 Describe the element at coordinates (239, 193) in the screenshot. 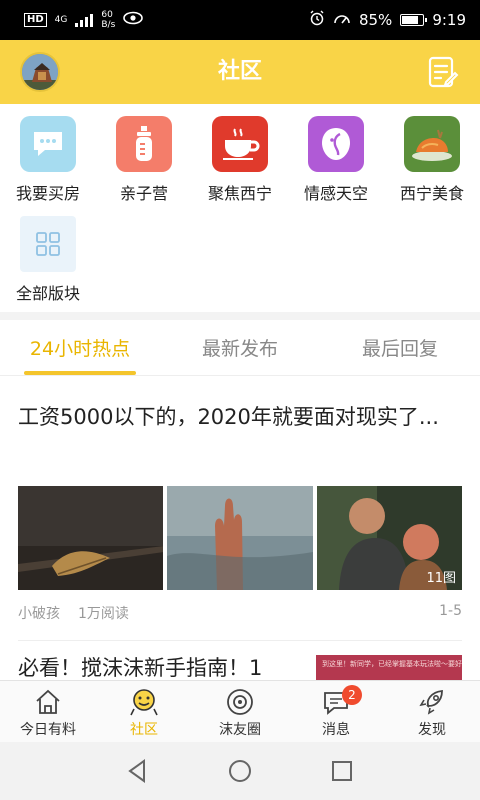

I see `category-label: 聚焦西宁` at that location.